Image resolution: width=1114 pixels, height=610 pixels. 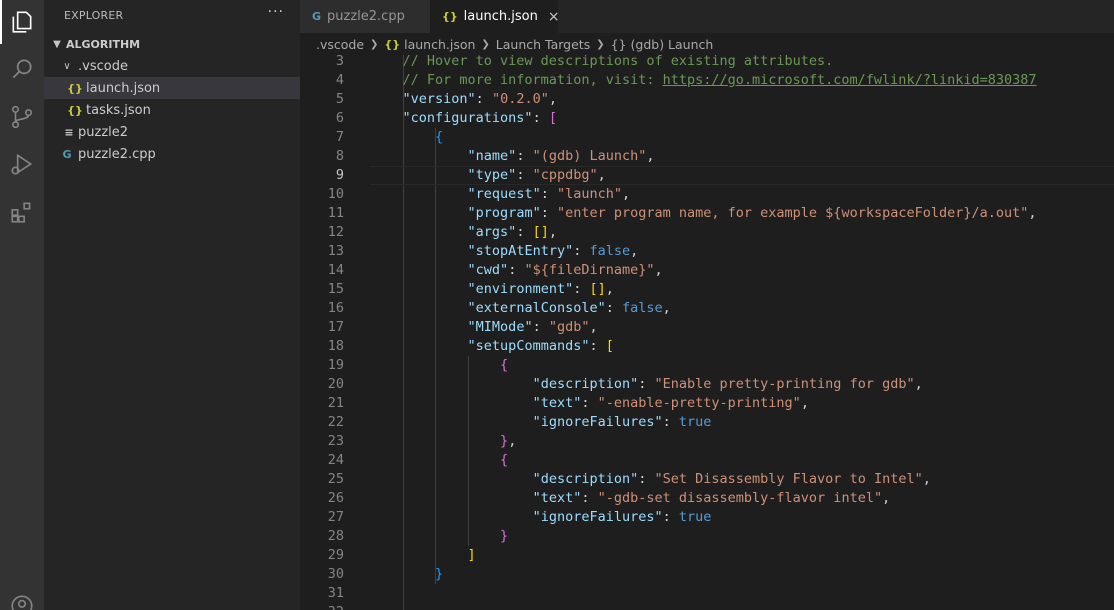 What do you see at coordinates (707, 555) in the screenshot?
I see `code-line: 29 ]` at bounding box center [707, 555].